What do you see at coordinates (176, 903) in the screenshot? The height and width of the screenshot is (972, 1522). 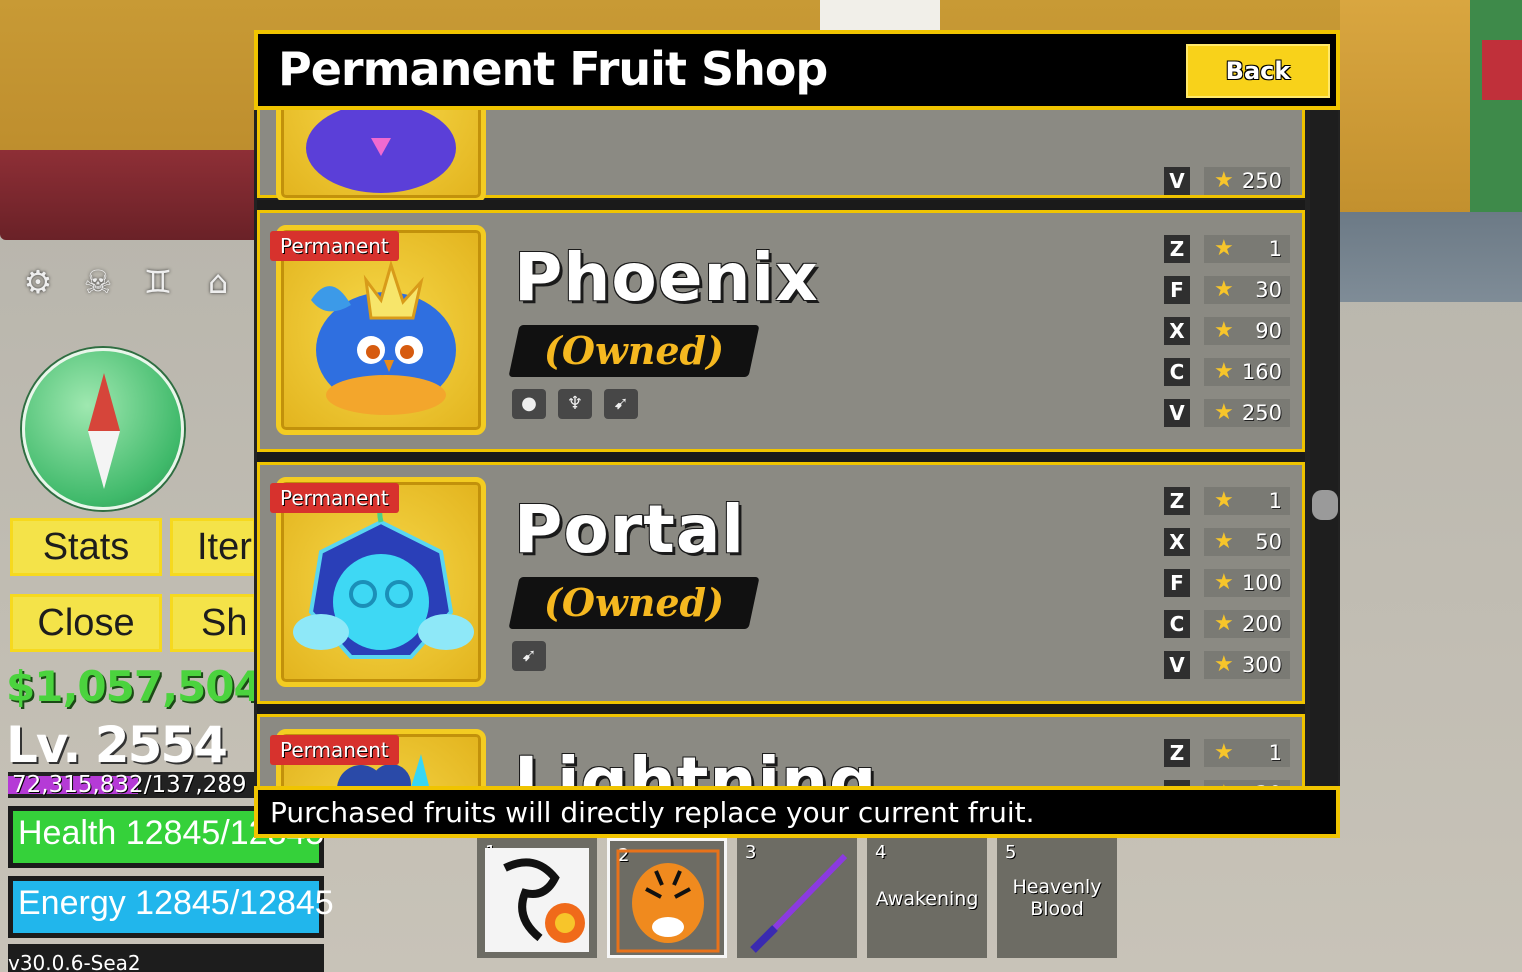 I see `energy-text: Energy 12845/12845` at bounding box center [176, 903].